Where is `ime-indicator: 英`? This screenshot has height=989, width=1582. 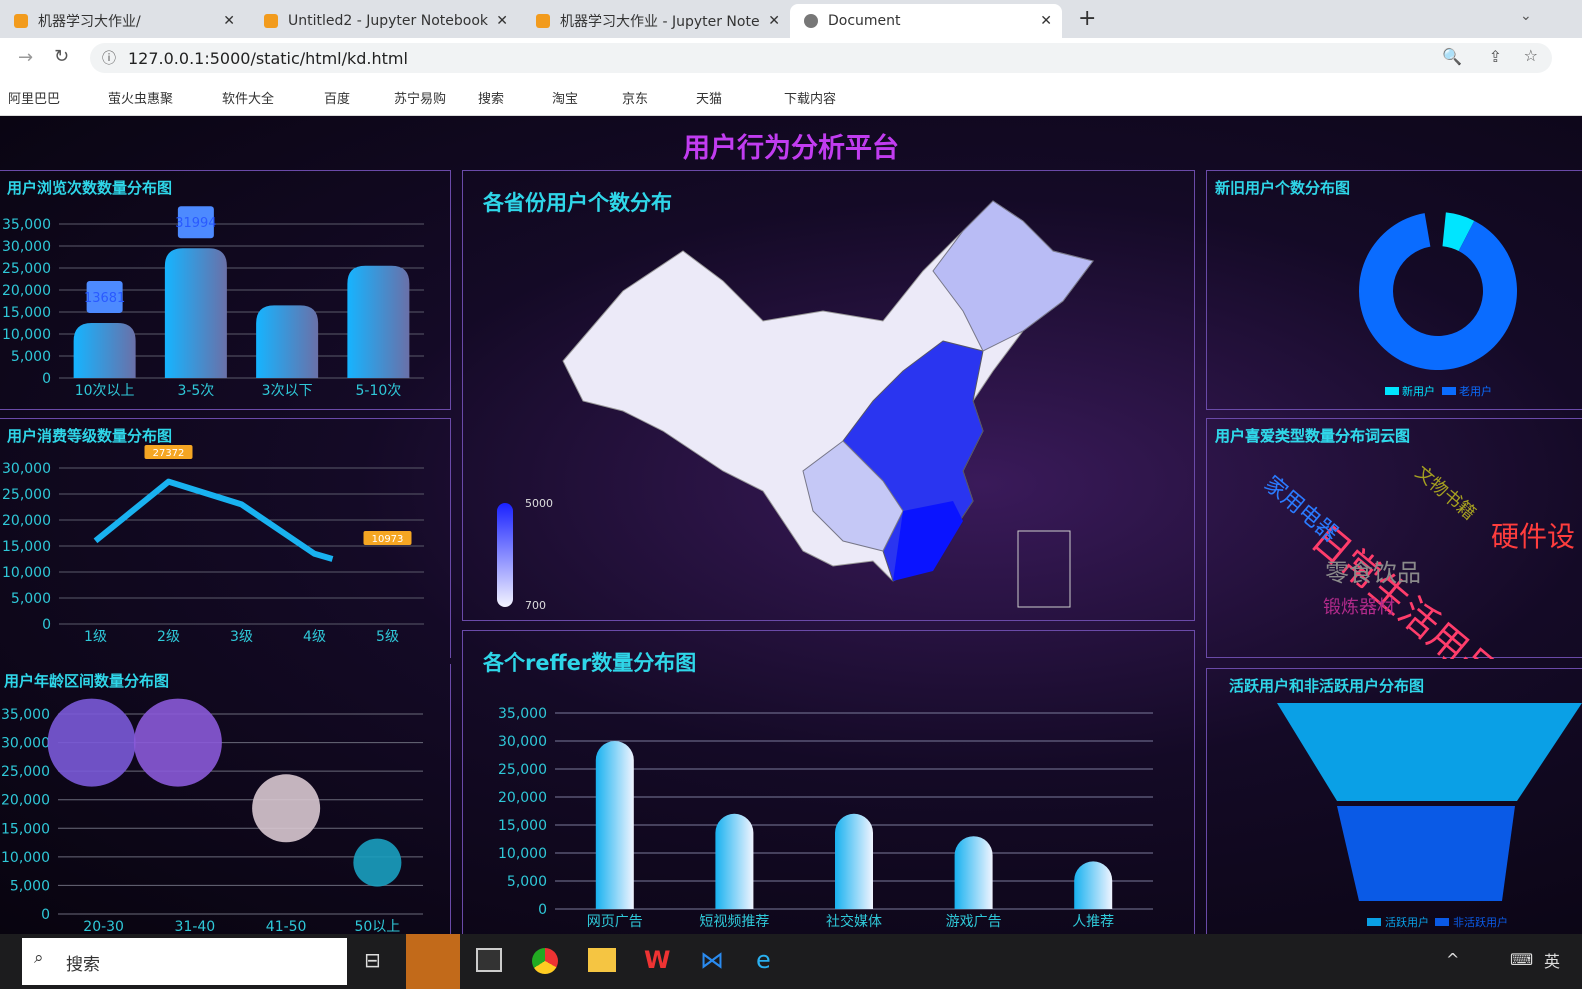 ime-indicator: 英 is located at coordinates (1552, 960).